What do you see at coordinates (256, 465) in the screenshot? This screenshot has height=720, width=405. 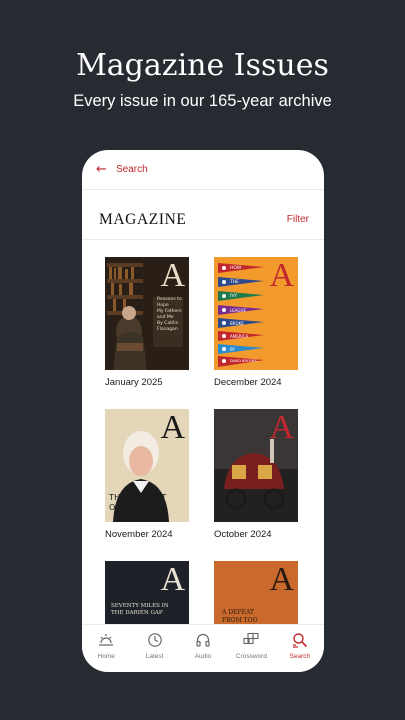 I see `issue-cover-october-2024: A` at bounding box center [256, 465].